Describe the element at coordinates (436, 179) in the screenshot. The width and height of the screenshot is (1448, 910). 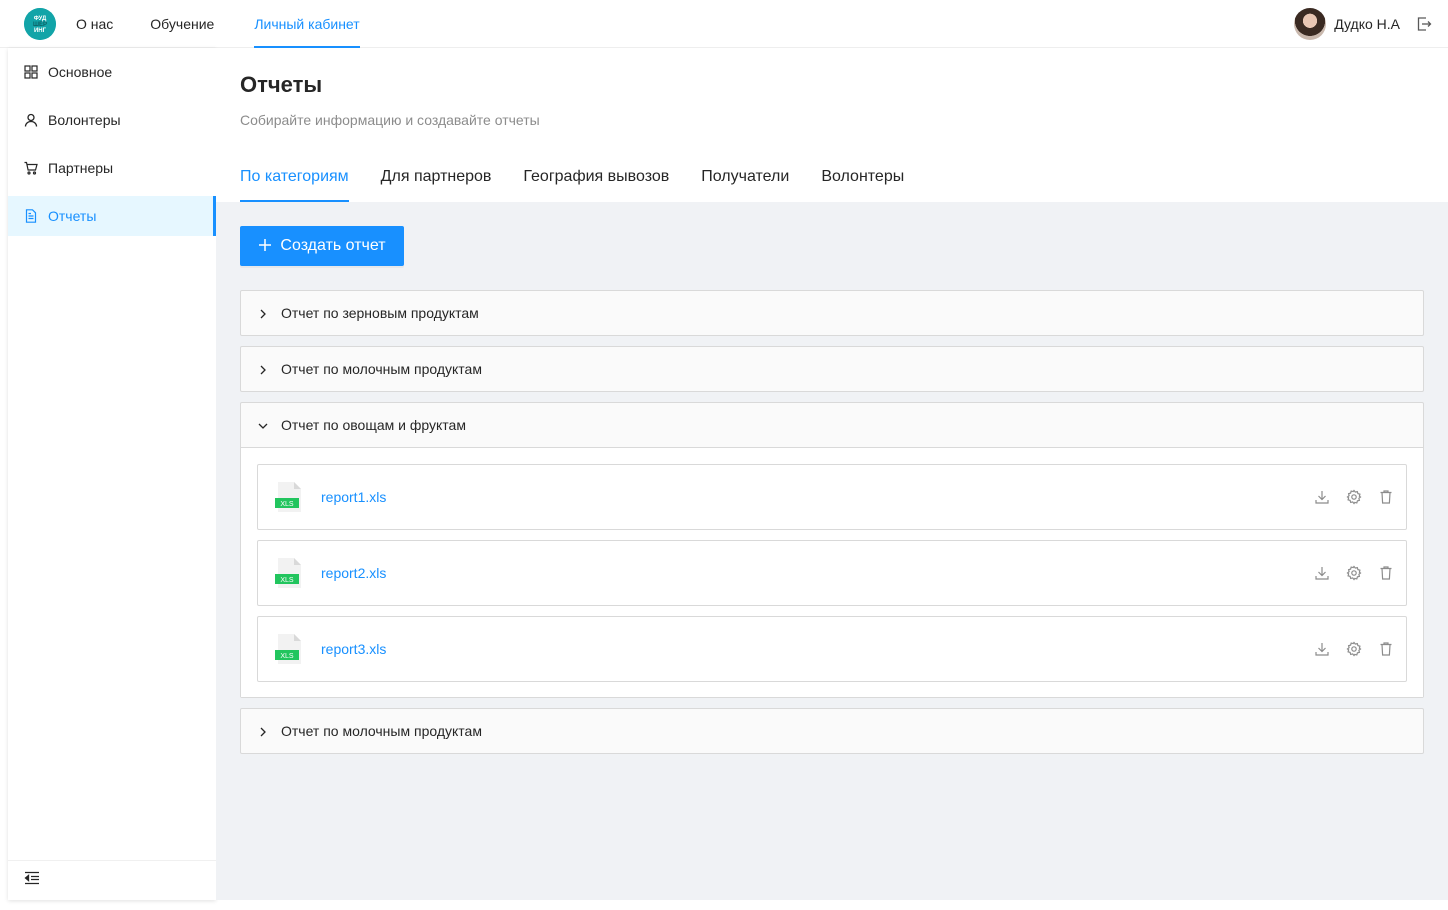
I see `tab-for-partners: Для партнеров` at that location.